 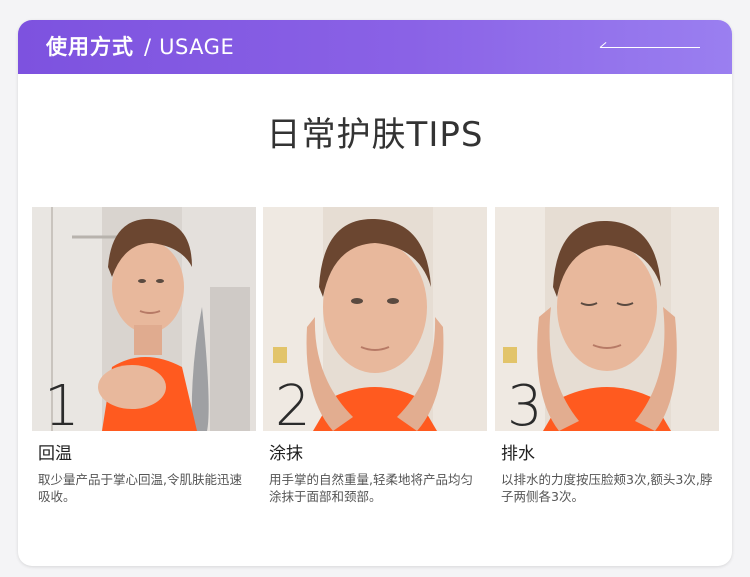 What do you see at coordinates (90, 47) in the screenshot?
I see `header-title-zh: 使用方式` at bounding box center [90, 47].